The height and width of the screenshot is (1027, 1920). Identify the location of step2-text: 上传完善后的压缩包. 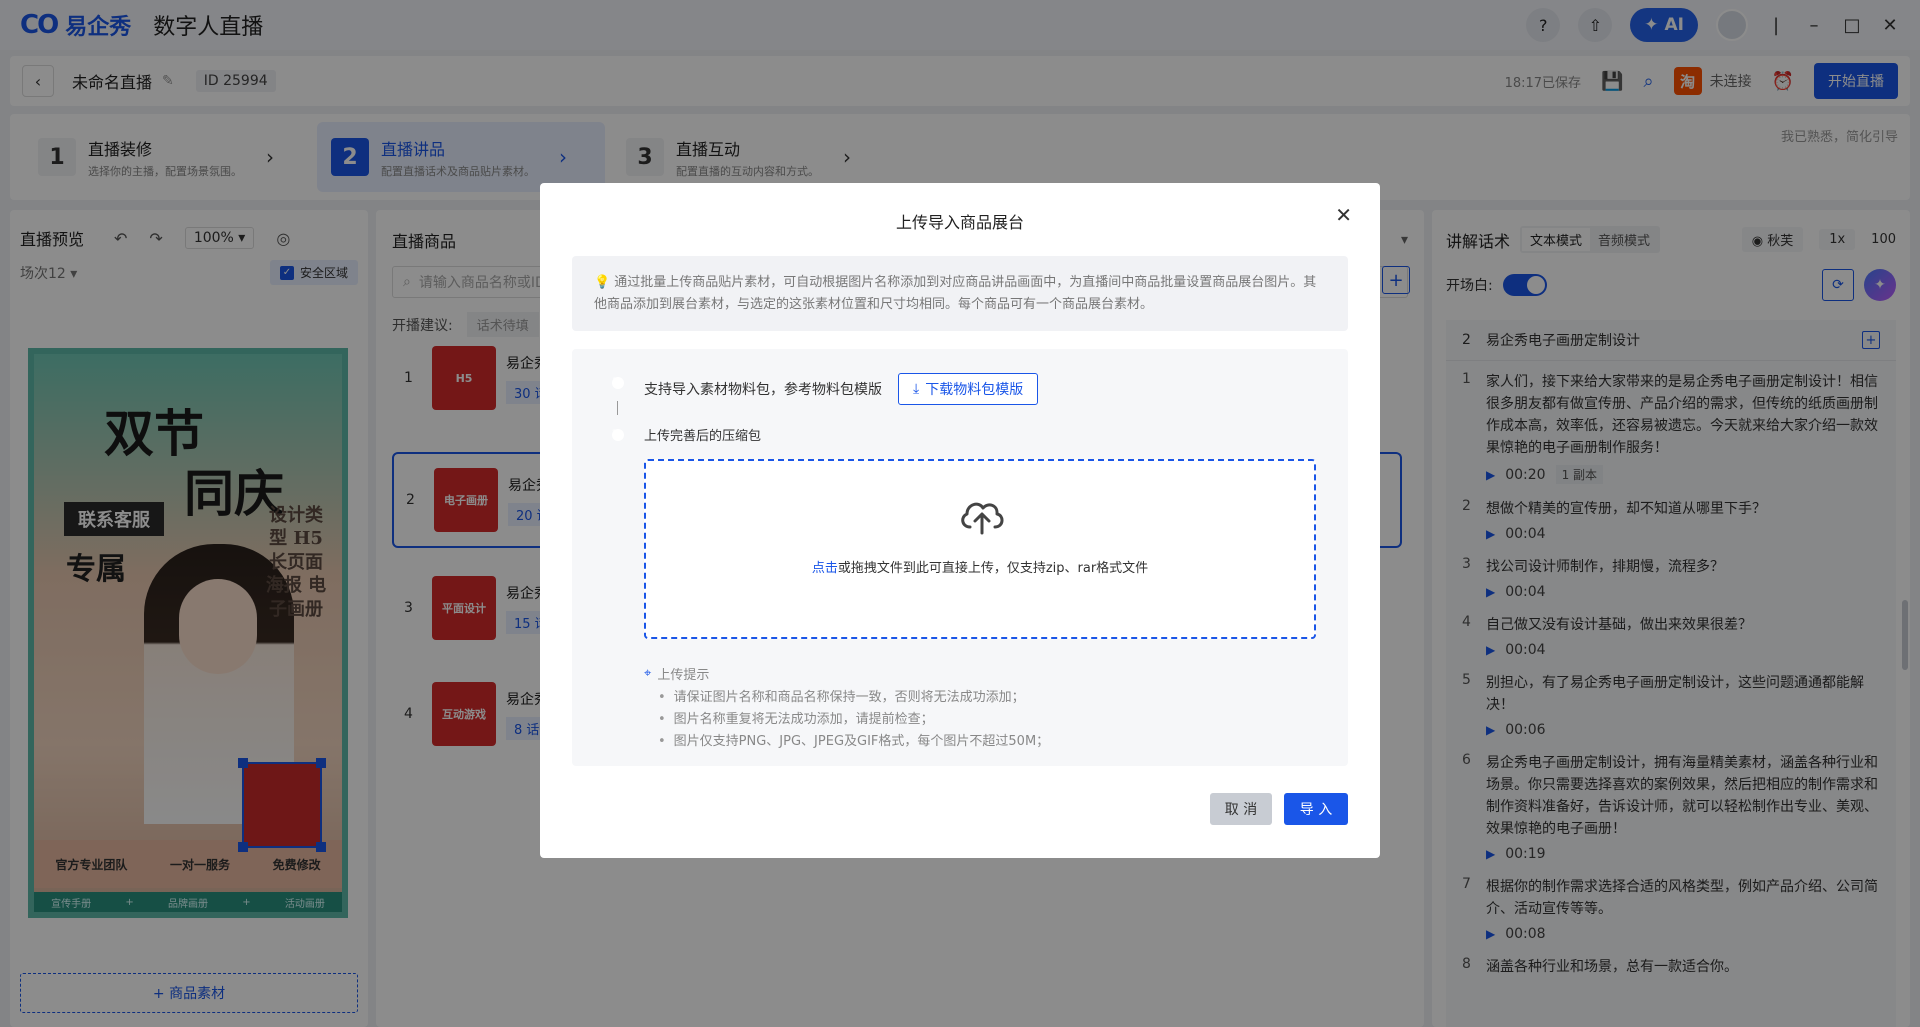
(703, 436).